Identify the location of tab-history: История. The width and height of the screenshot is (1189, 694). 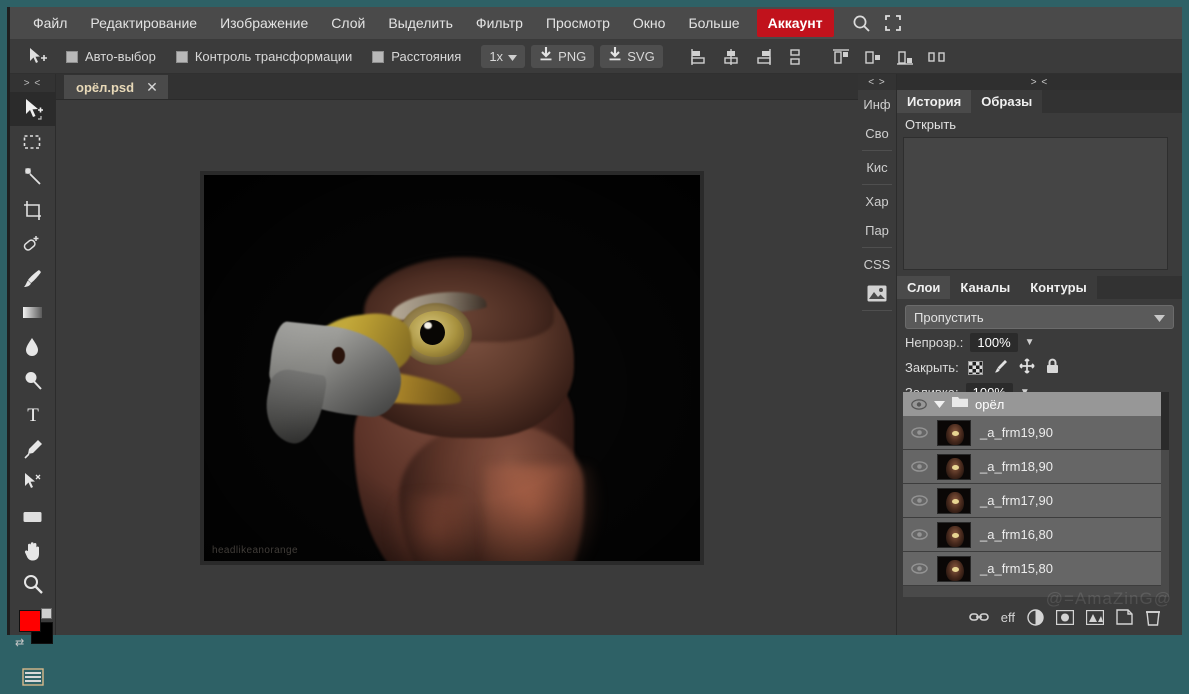
(934, 101).